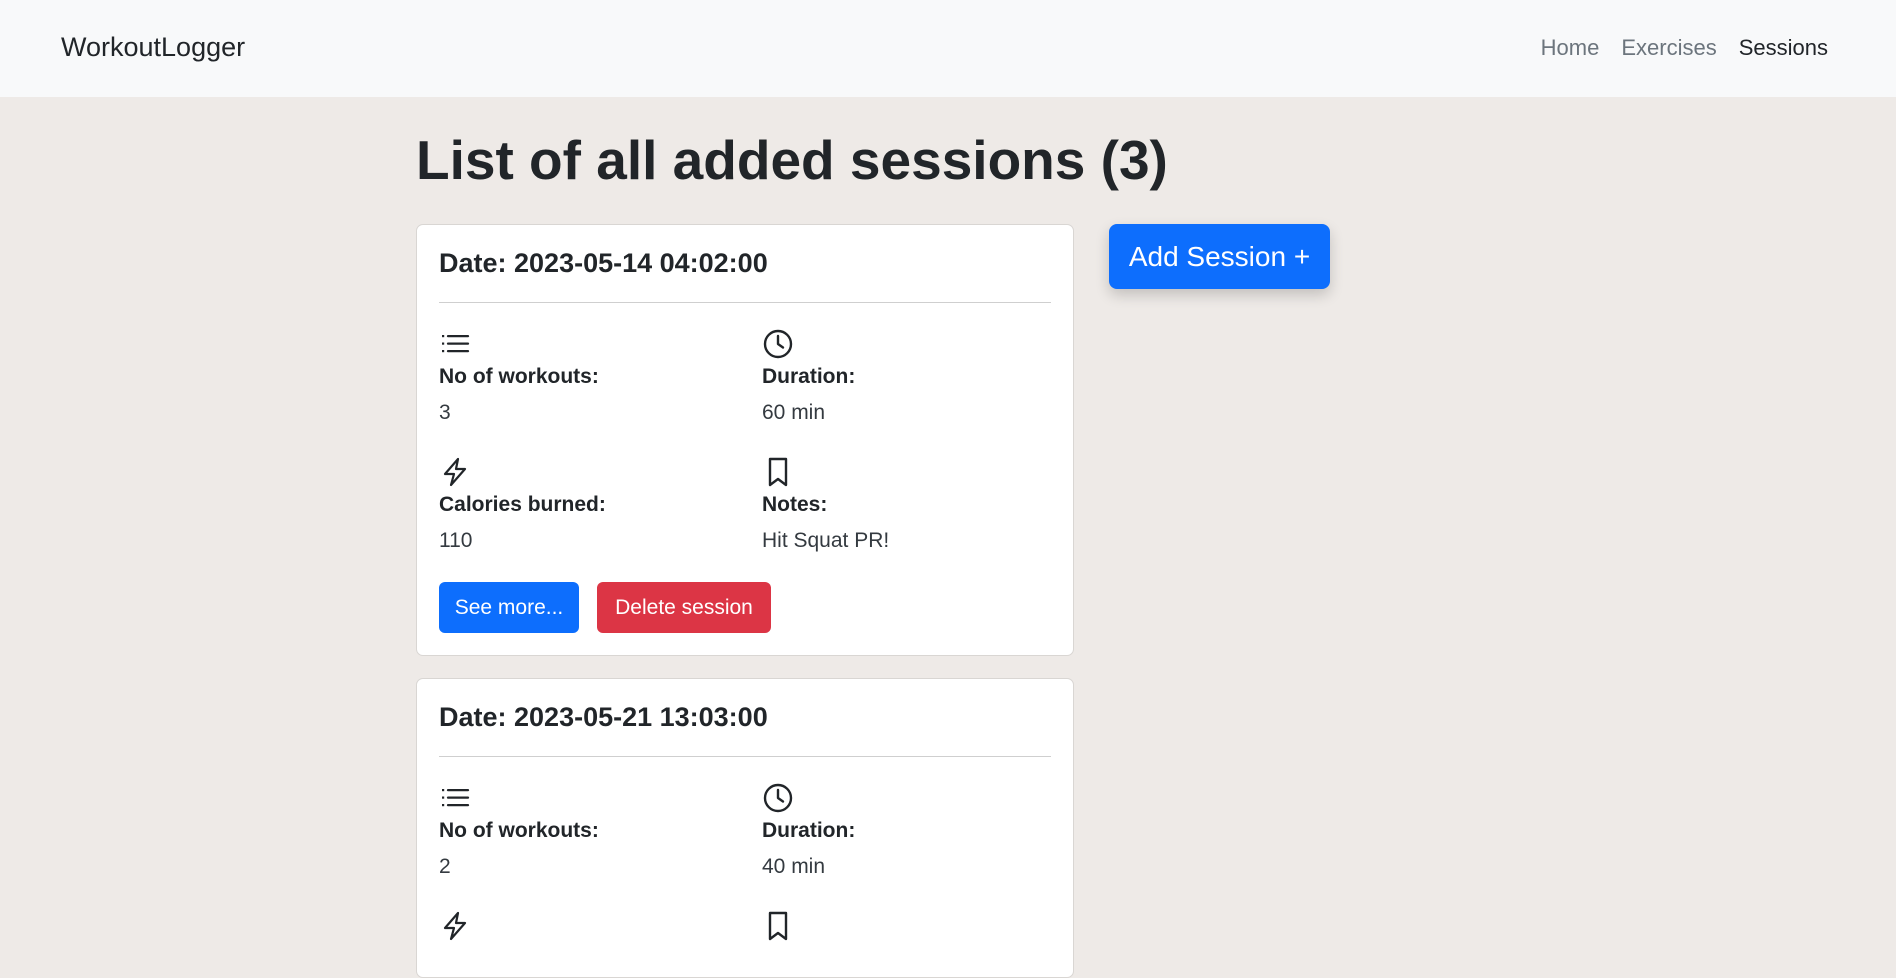 The width and height of the screenshot is (1896, 978). What do you see at coordinates (522, 504) in the screenshot?
I see `stat-label: Calories burned:` at bounding box center [522, 504].